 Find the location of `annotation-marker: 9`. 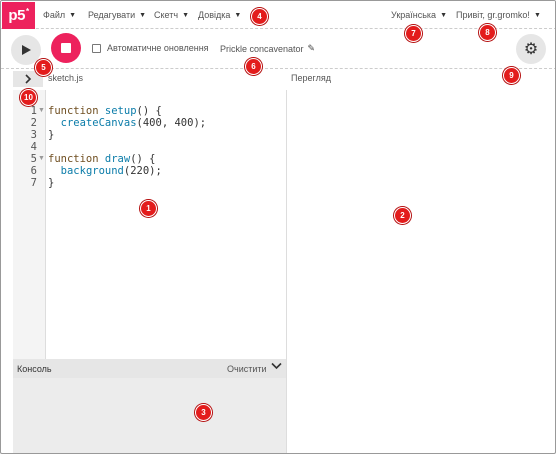

annotation-marker: 9 is located at coordinates (511, 75).